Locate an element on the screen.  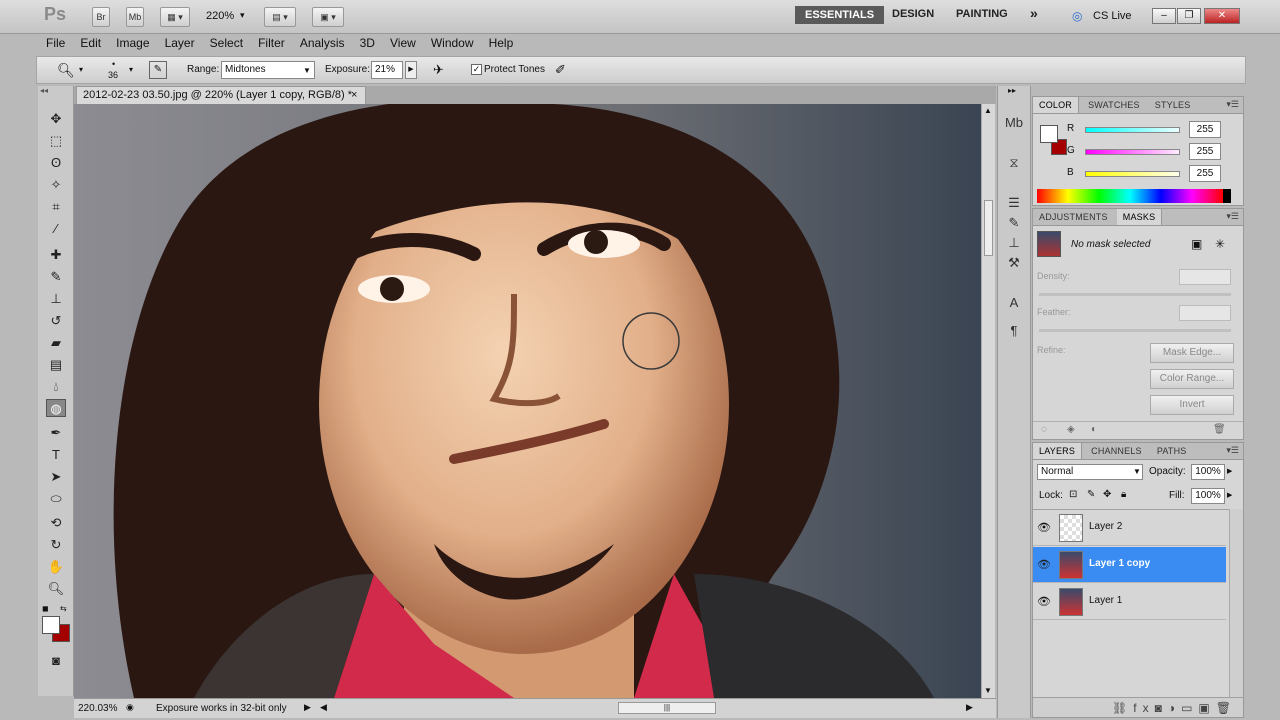
blend-mode-chevron-icon: ▼ is located at coordinates (1137, 471).